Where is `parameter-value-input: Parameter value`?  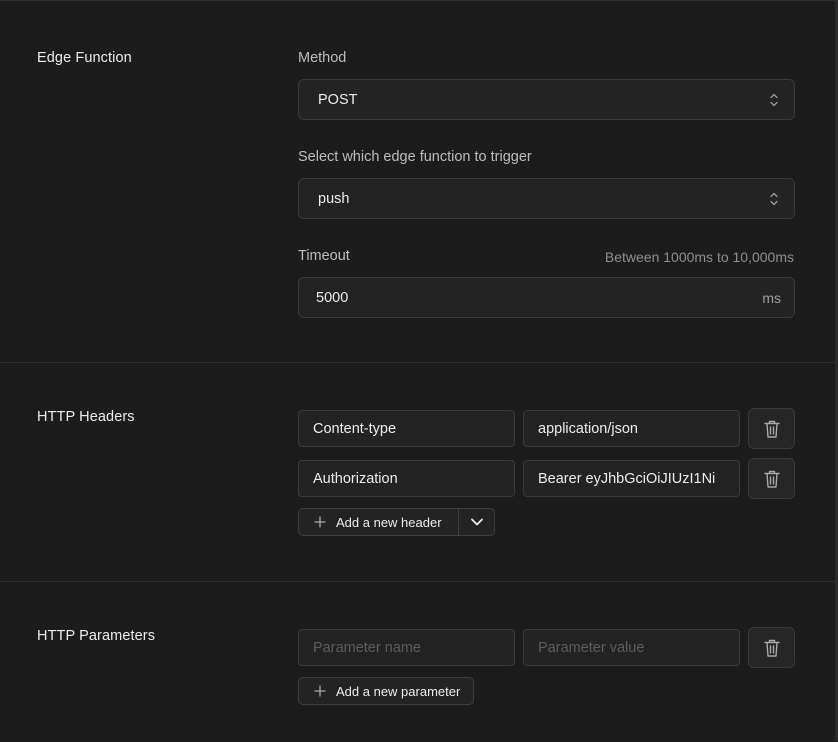 parameter-value-input: Parameter value is located at coordinates (631, 647).